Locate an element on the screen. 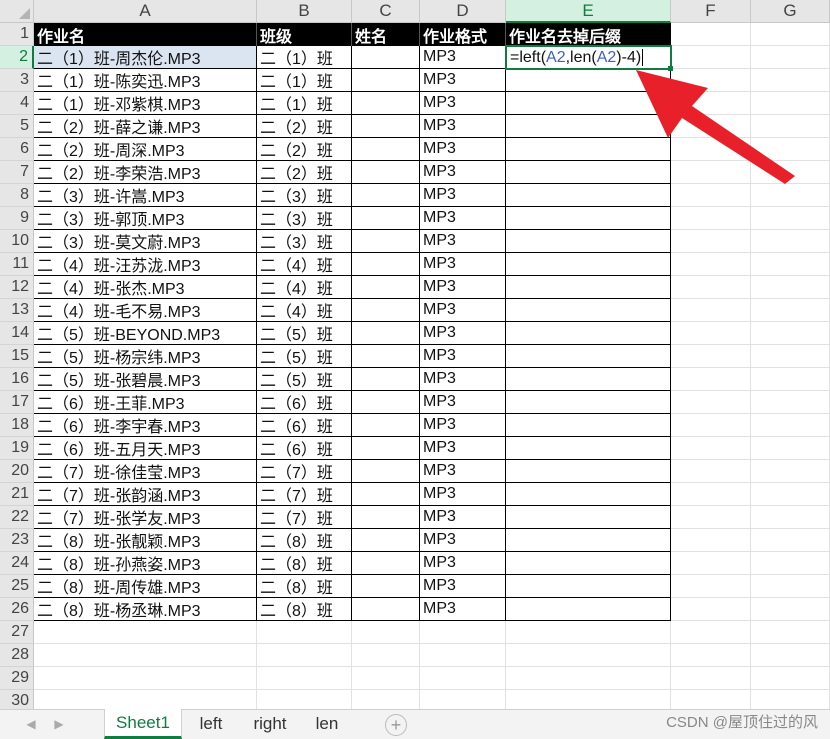 The width and height of the screenshot is (830, 739). cell-F11 is located at coordinates (711, 264).